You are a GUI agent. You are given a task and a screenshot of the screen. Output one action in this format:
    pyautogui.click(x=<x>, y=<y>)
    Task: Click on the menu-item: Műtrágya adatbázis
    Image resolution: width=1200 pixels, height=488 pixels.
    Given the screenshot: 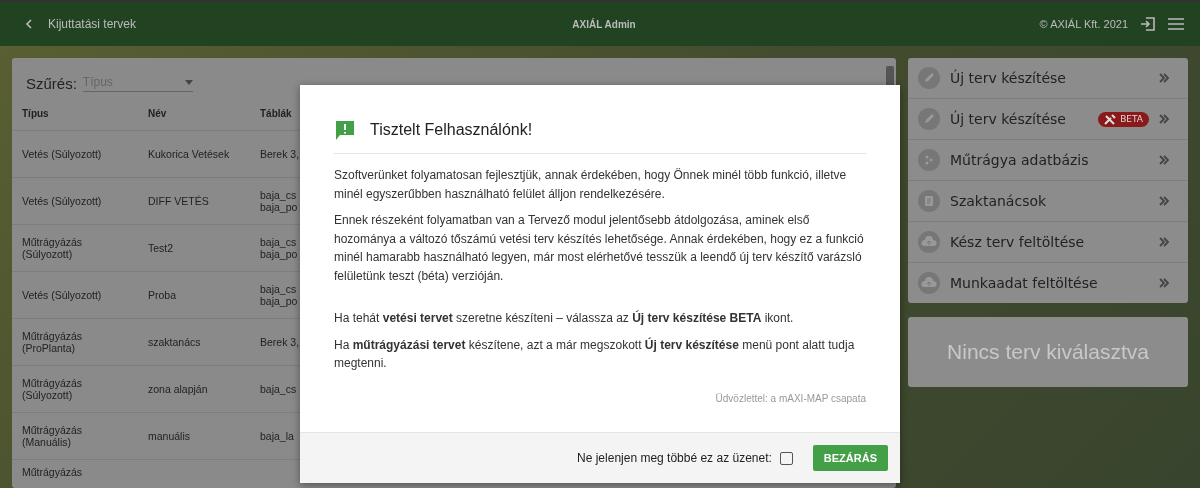 What is the action you would take?
    pyautogui.click(x=1048, y=160)
    